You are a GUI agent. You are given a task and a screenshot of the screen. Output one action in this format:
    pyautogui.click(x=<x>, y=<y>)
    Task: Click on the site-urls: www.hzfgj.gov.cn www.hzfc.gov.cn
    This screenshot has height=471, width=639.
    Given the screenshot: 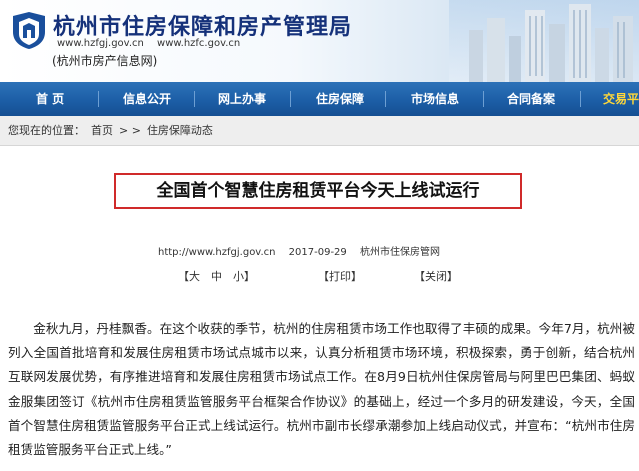 What is the action you would take?
    pyautogui.click(x=148, y=43)
    